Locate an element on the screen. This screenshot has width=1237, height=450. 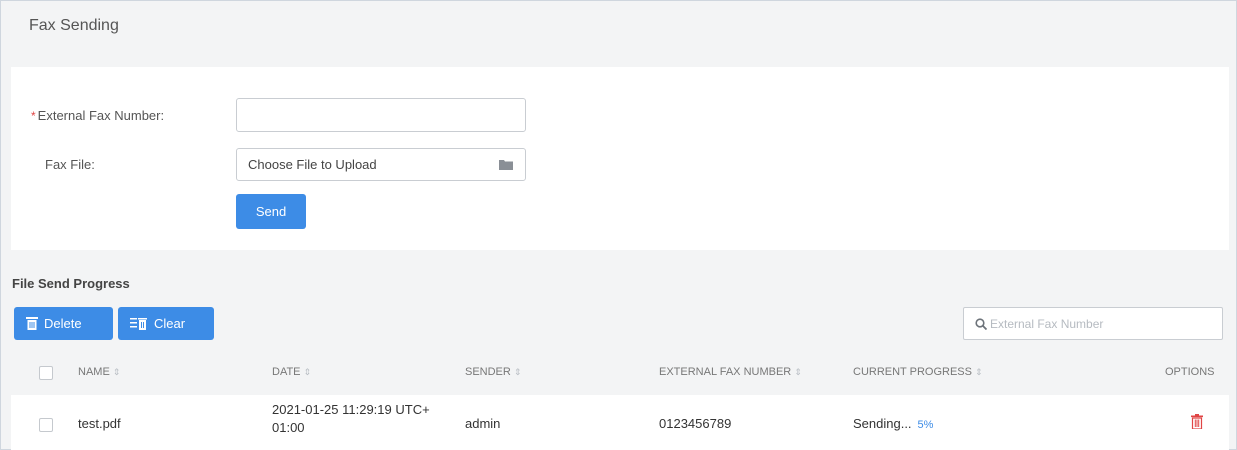
row-date-line2: 01:00 is located at coordinates (288, 427).